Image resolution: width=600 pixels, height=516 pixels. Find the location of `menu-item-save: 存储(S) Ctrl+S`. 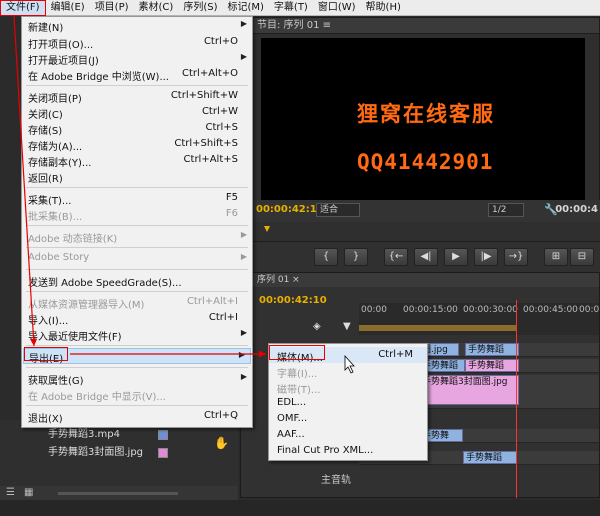

menu-item-save: 存储(S) Ctrl+S is located at coordinates (137, 128).